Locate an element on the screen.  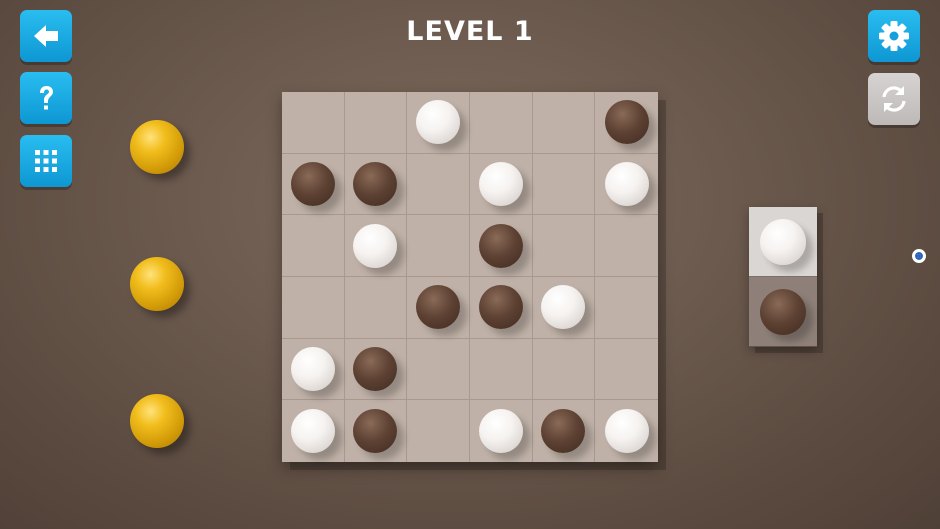
back-arrow-icon is located at coordinates (46, 36).